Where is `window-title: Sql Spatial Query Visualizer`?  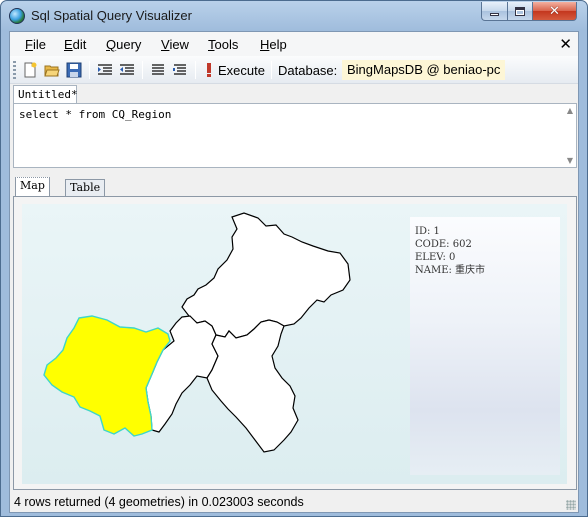
window-title: Sql Spatial Query Visualizer is located at coordinates (111, 15).